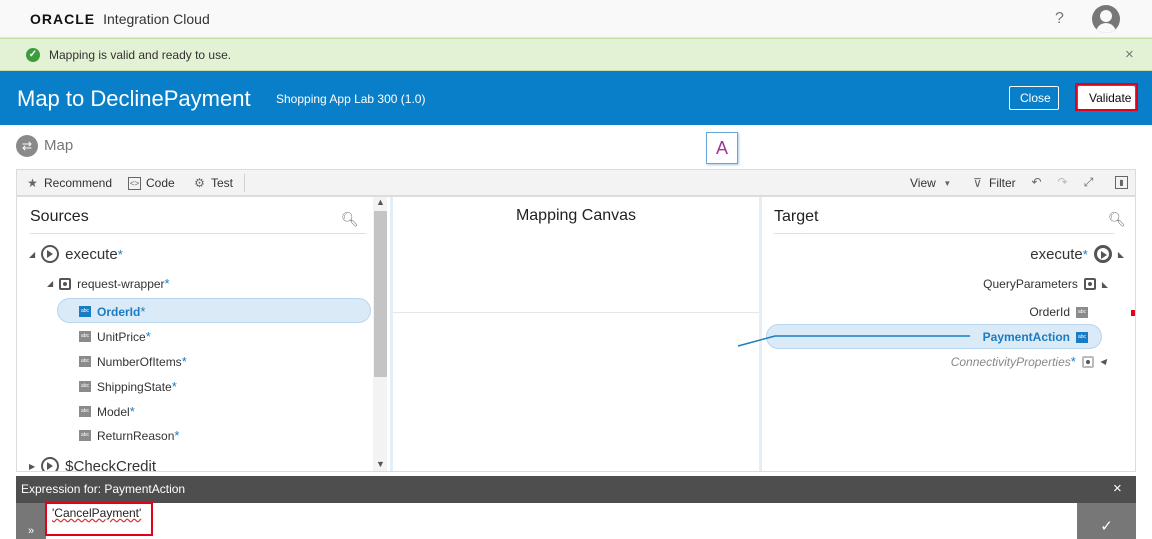 The image size is (1152, 539). What do you see at coordinates (380, 202) in the screenshot?
I see `scroll-up-icon: ▲` at bounding box center [380, 202].